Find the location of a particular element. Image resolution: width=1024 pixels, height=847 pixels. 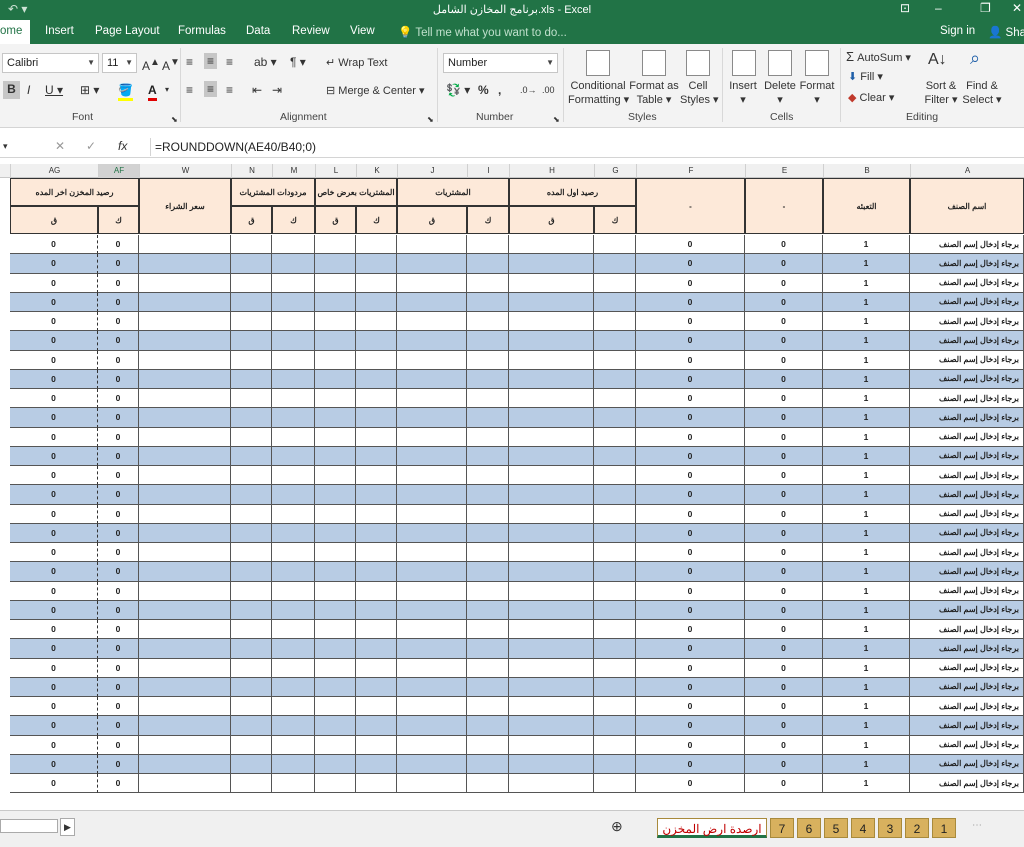

tab-review: Review is located at coordinates (311, 31).